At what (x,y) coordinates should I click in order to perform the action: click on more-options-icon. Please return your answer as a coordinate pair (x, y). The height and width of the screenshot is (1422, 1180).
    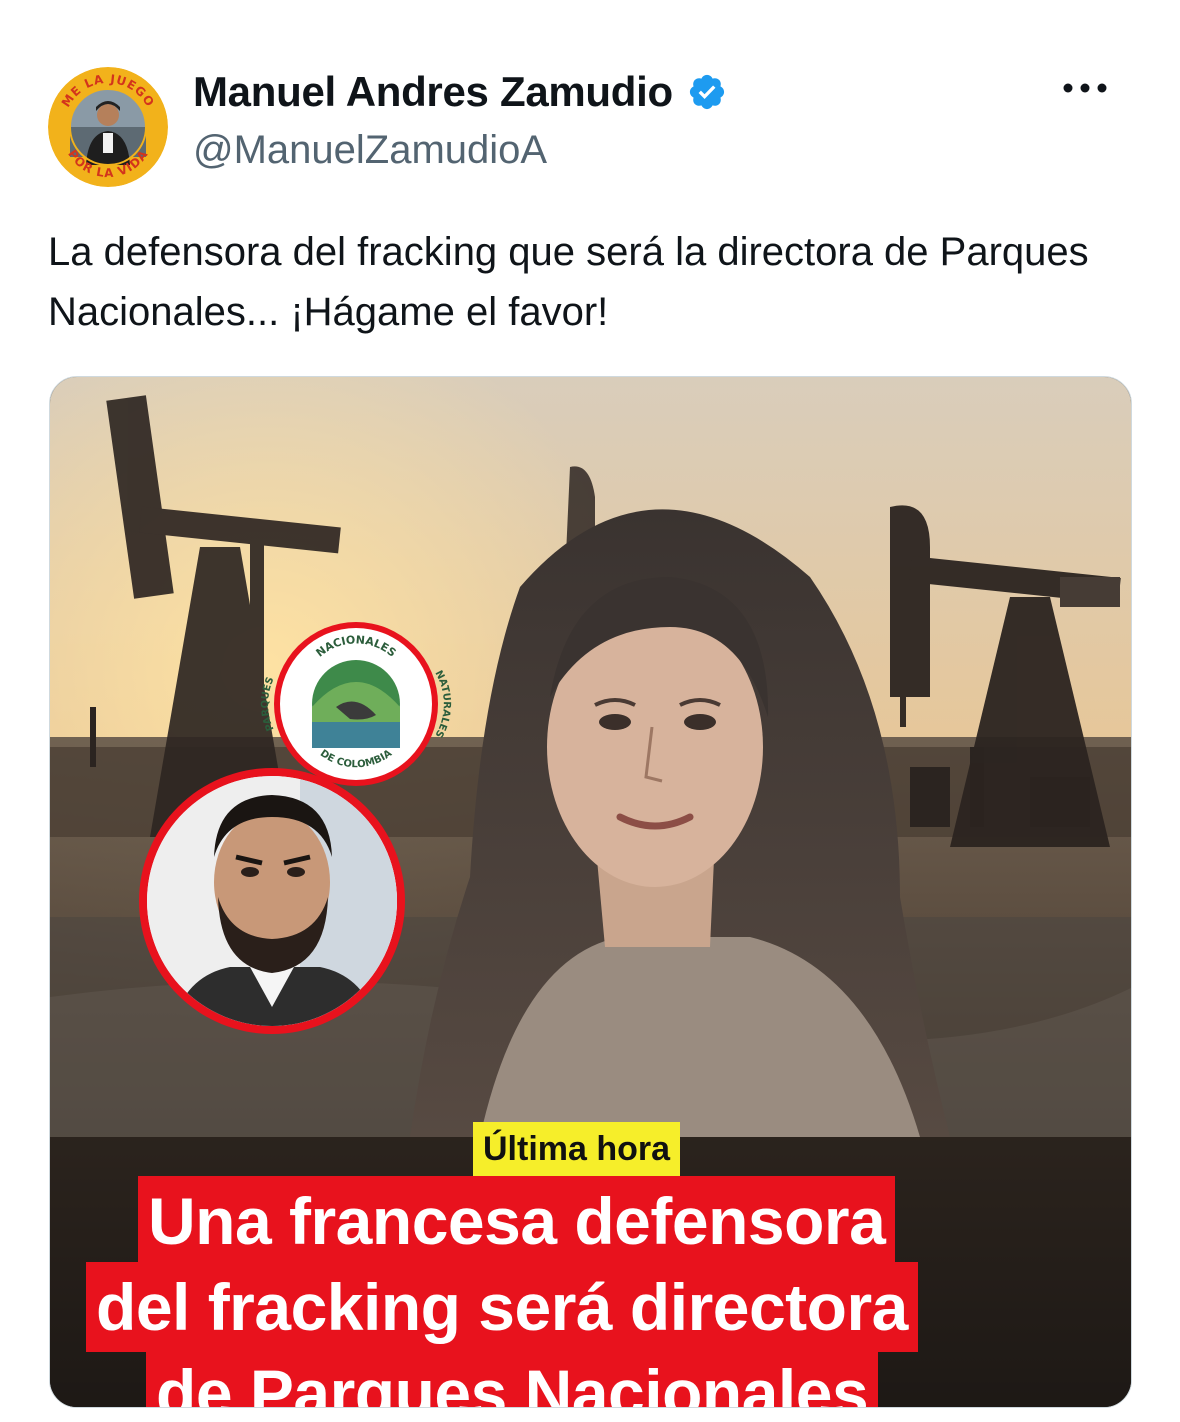
    Looking at the image, I should click on (1085, 88).